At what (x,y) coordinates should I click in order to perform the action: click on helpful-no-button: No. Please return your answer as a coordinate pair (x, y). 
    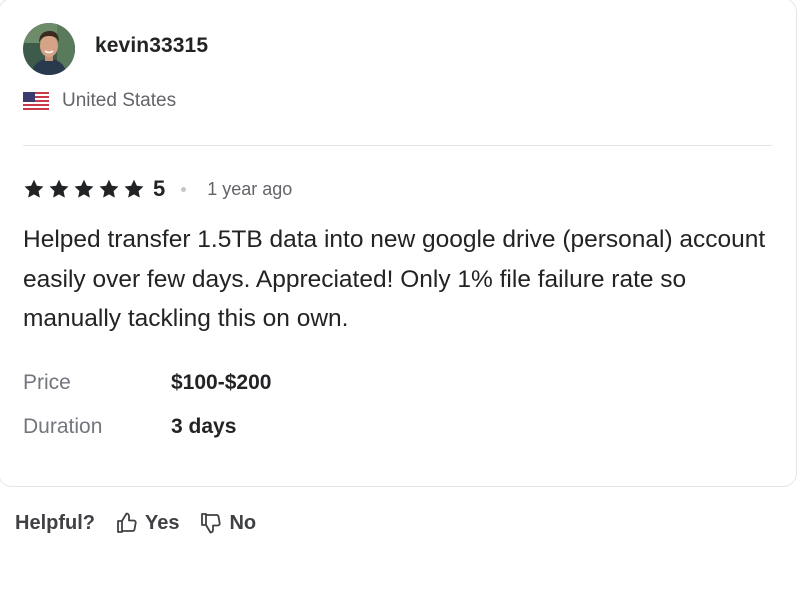
    Looking at the image, I should click on (227, 523).